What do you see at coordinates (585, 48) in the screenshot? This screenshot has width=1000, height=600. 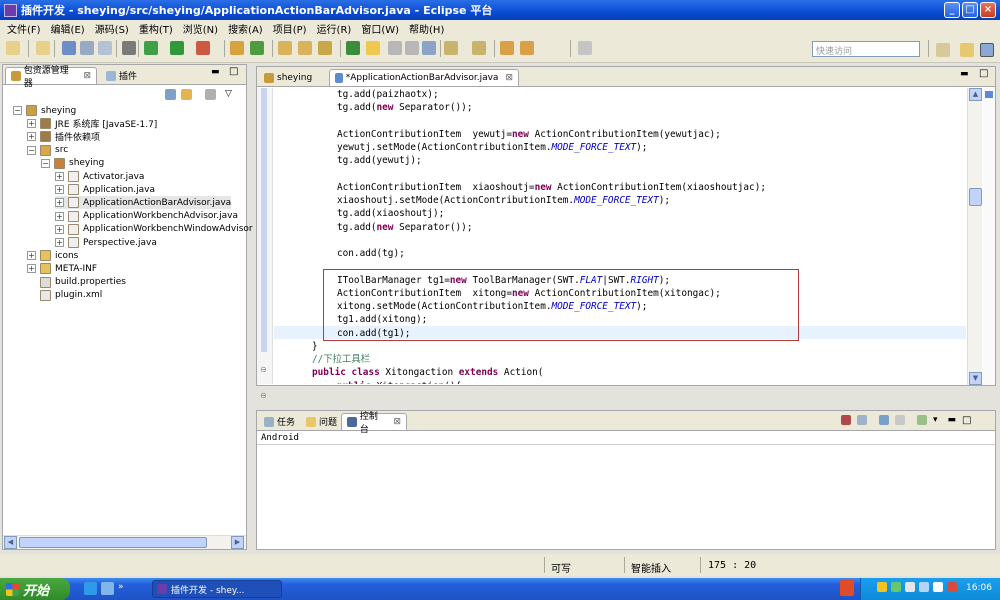 I see `pin-icon` at bounding box center [585, 48].